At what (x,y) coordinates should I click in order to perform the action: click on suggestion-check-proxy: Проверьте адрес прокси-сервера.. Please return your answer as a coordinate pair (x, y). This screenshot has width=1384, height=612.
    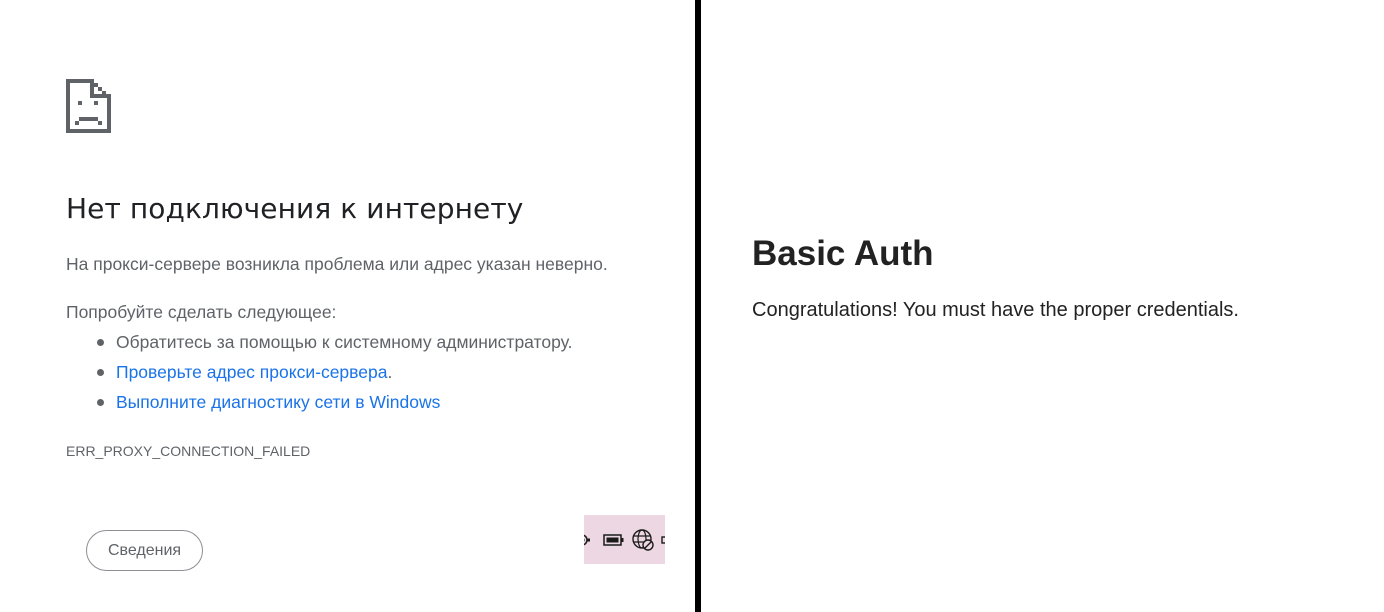
    Looking at the image, I should click on (334, 375).